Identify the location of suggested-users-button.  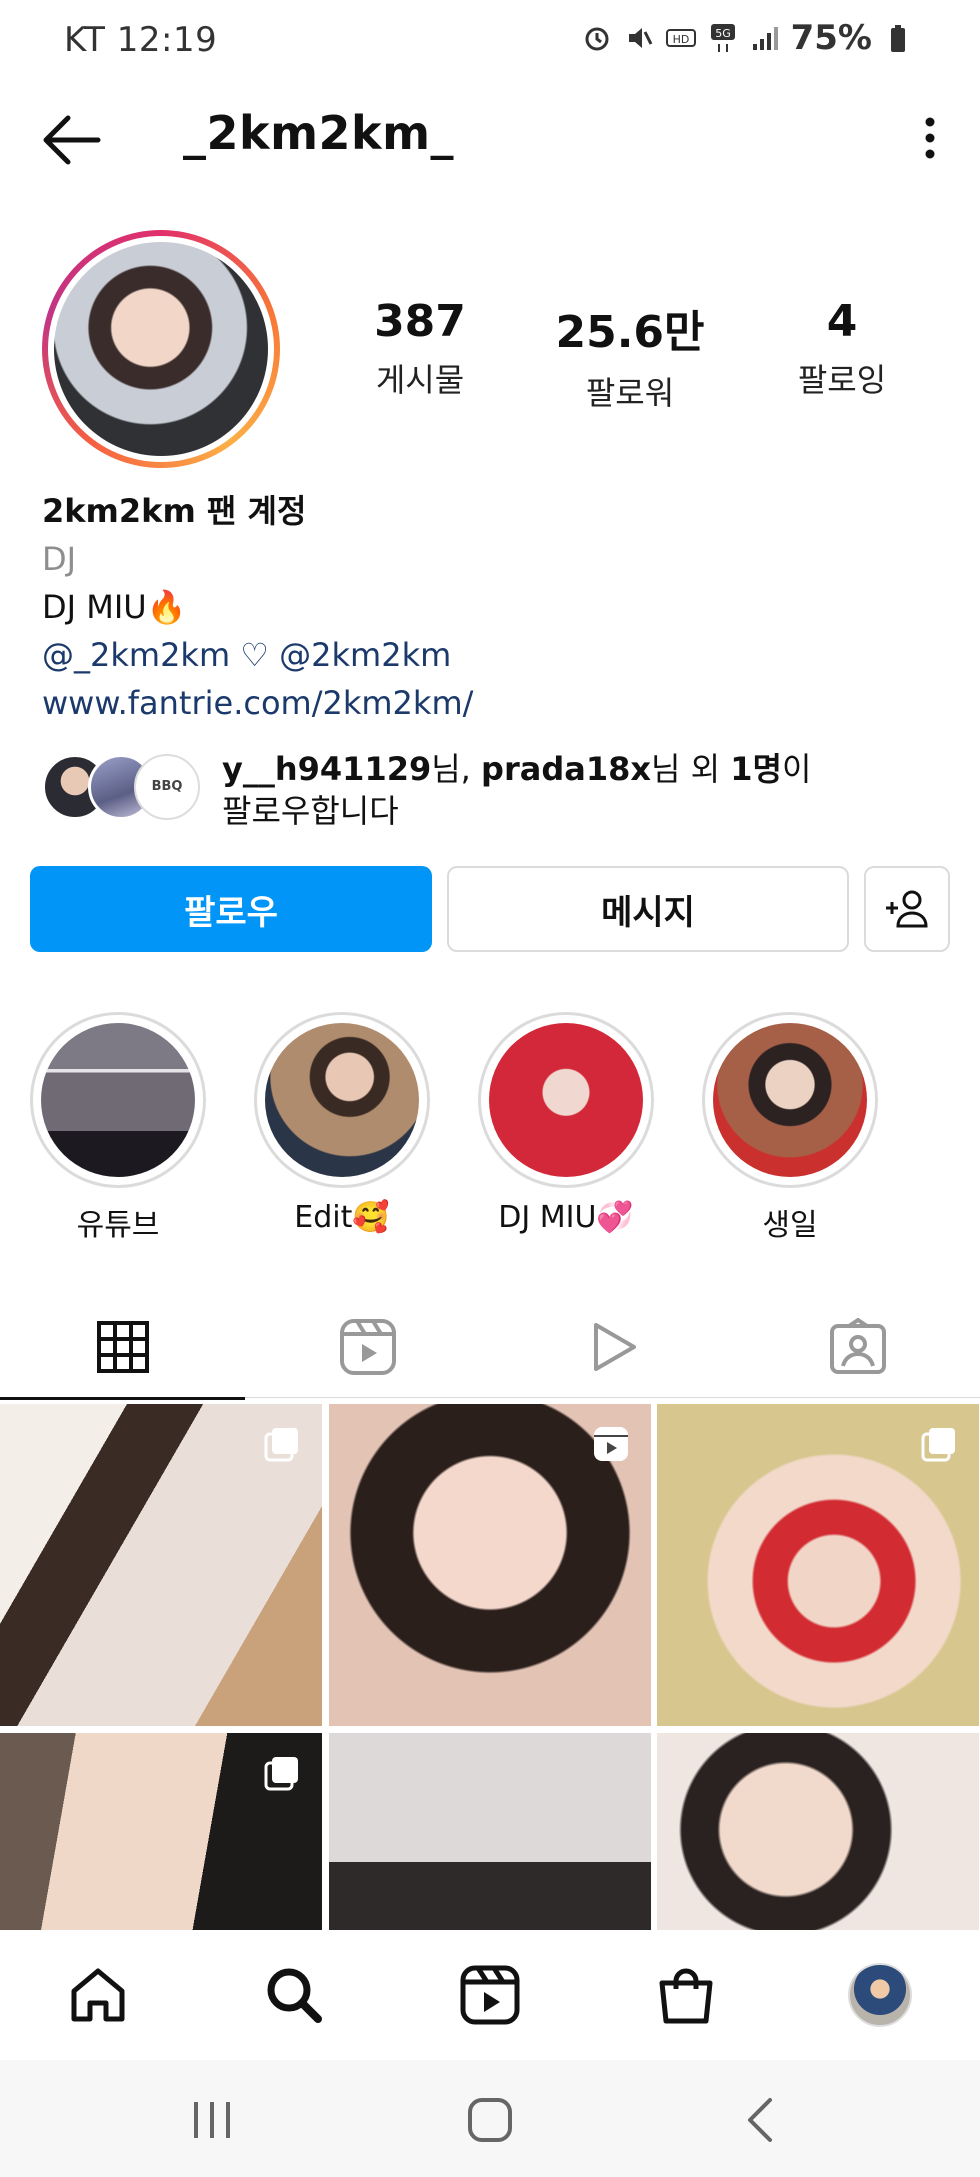
(907, 909).